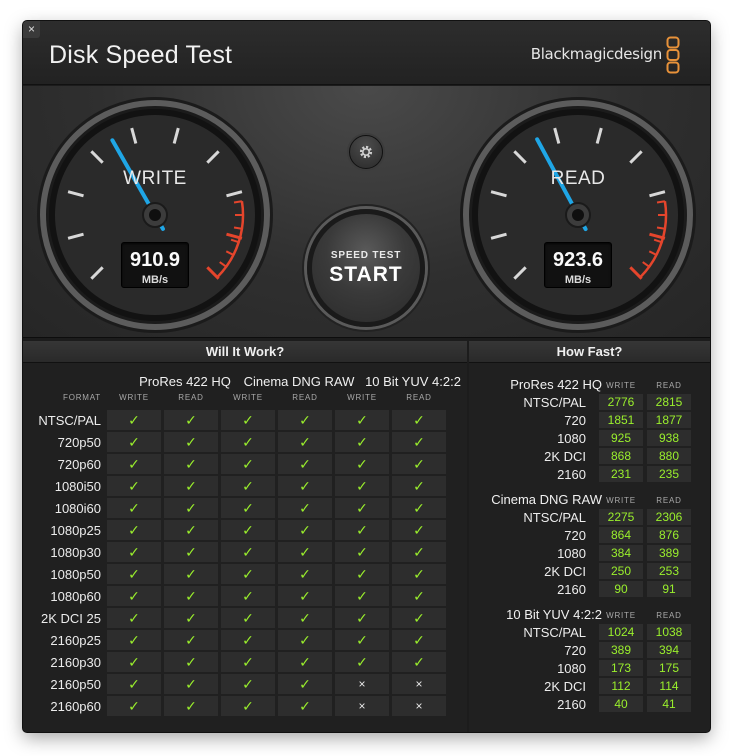  What do you see at coordinates (589, 632) in the screenshot?
I see `table-row: NTSC/PAL 1024 1038` at bounding box center [589, 632].